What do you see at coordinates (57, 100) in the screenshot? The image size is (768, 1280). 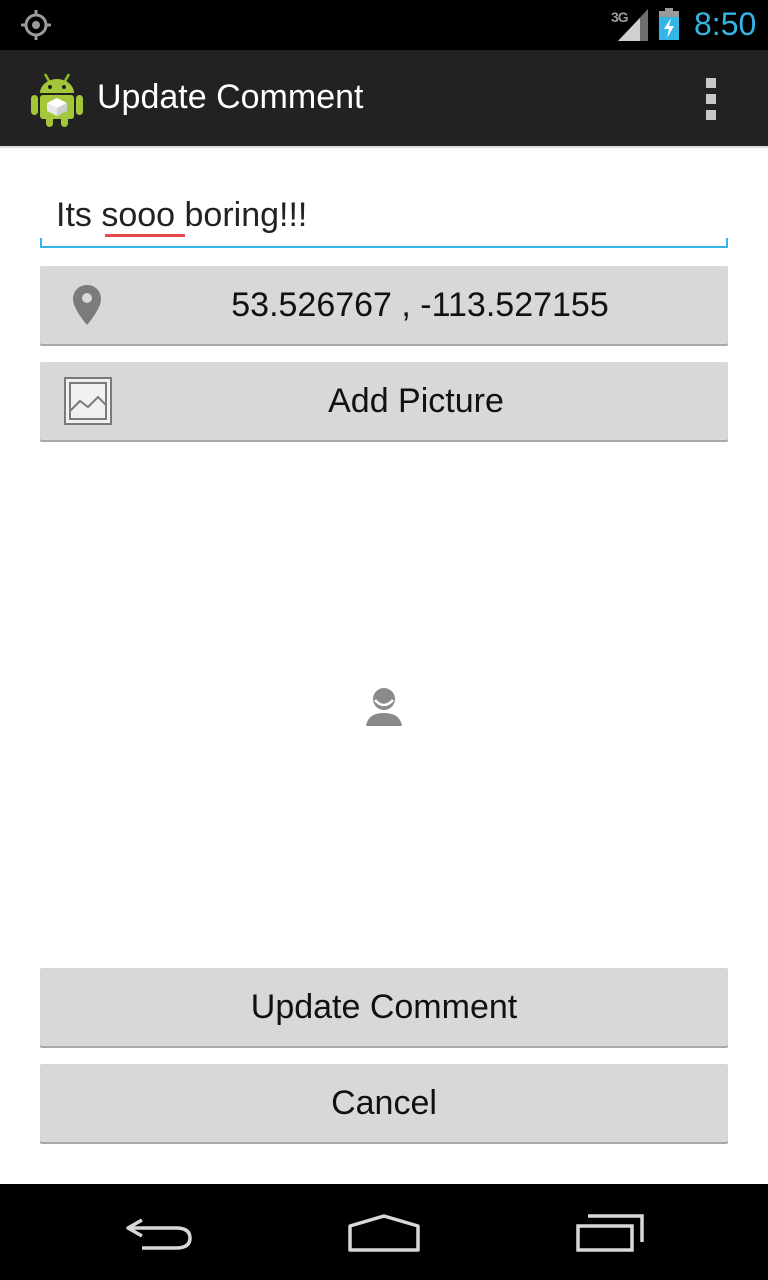 I see `android-app-icon` at bounding box center [57, 100].